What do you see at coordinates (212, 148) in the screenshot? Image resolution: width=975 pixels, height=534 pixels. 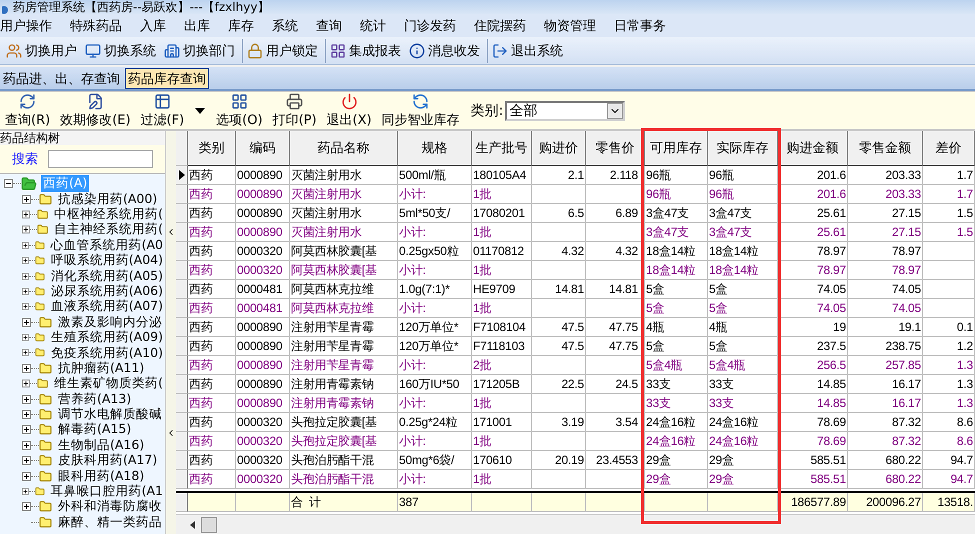 I see `column-header: 类别` at bounding box center [212, 148].